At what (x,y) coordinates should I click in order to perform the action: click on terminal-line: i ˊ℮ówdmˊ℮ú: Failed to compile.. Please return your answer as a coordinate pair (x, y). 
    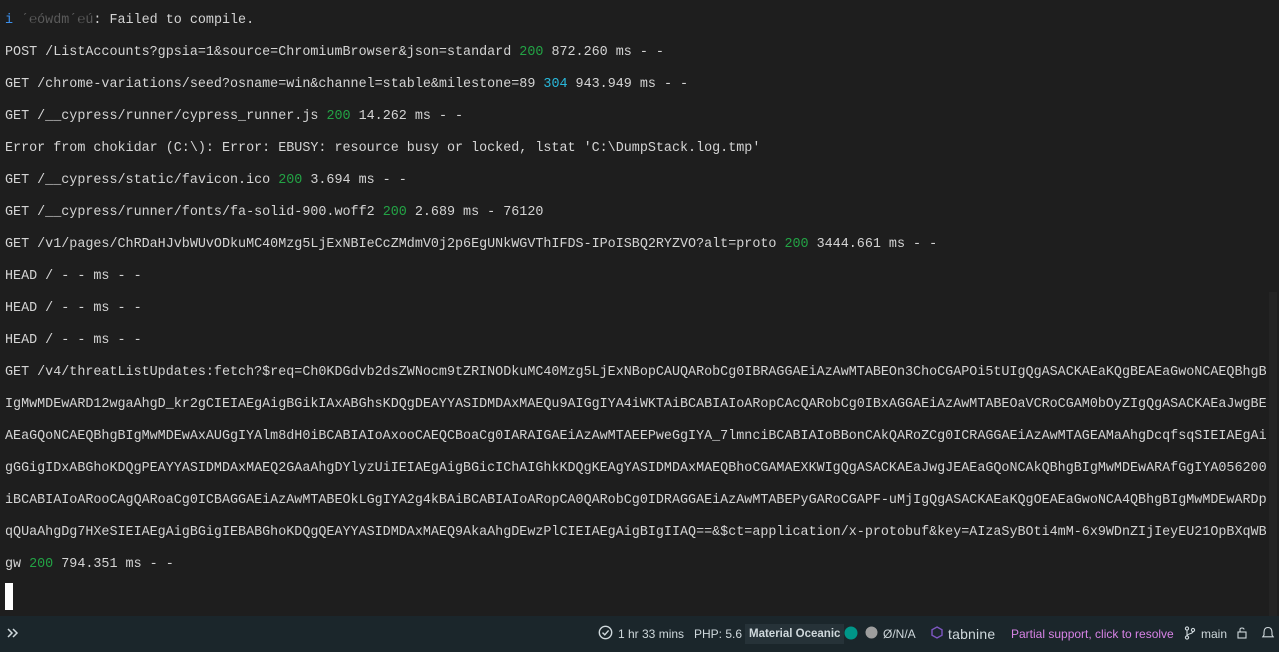
    Looking at the image, I should click on (635, 27).